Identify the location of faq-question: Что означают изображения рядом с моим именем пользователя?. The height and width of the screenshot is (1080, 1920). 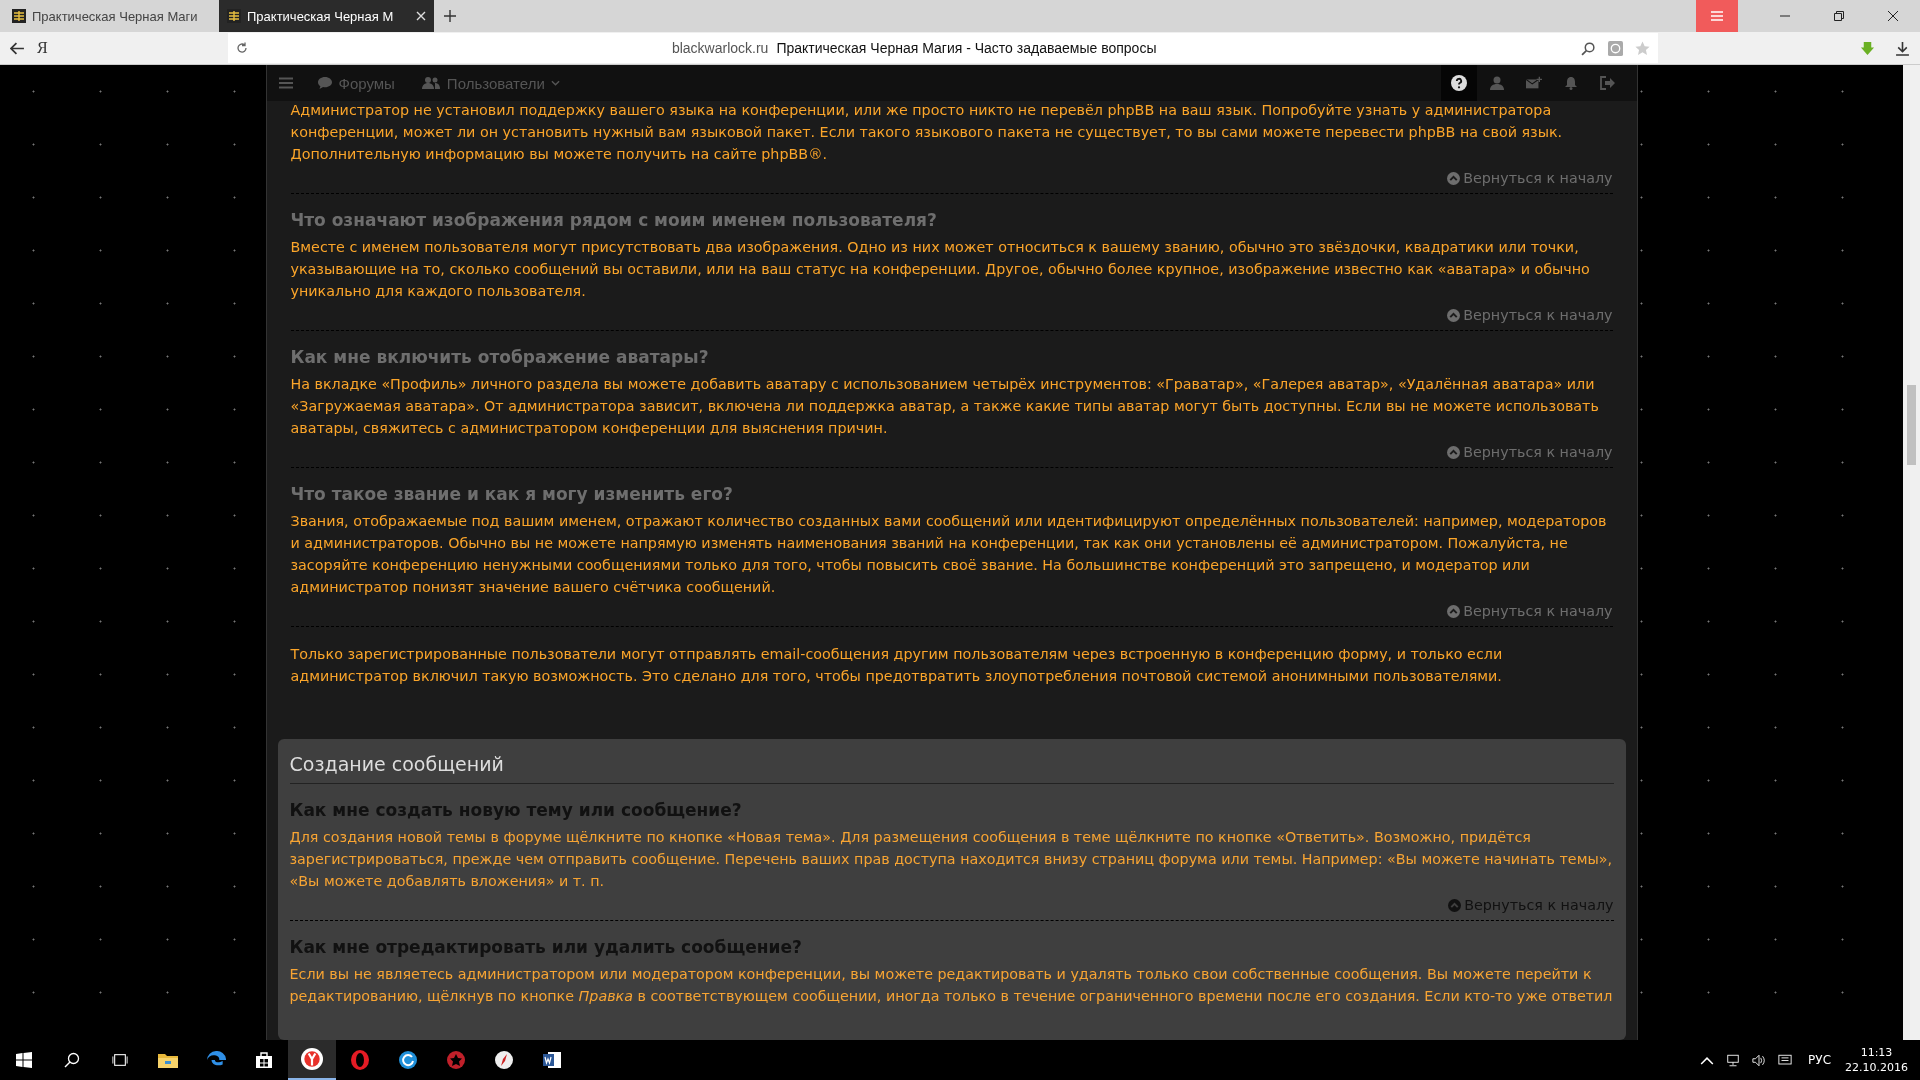
(614, 220).